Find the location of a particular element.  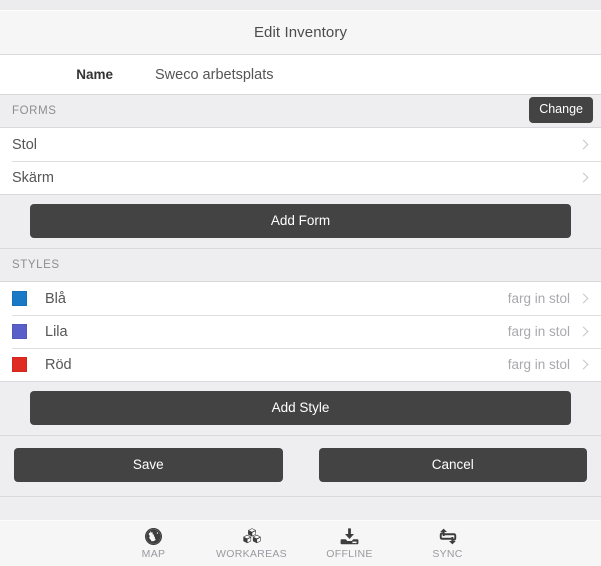

list-item: Lila farg in stol is located at coordinates (300, 331).